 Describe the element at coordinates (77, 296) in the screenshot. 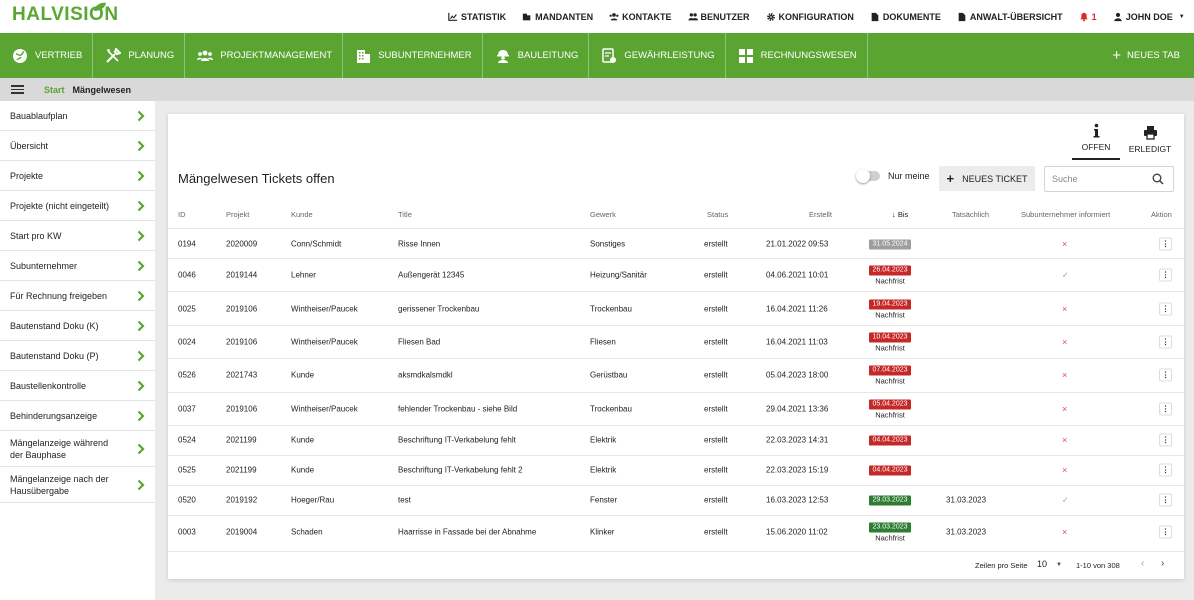

I see `sidebar-item: Für Rechnung freigeben` at that location.